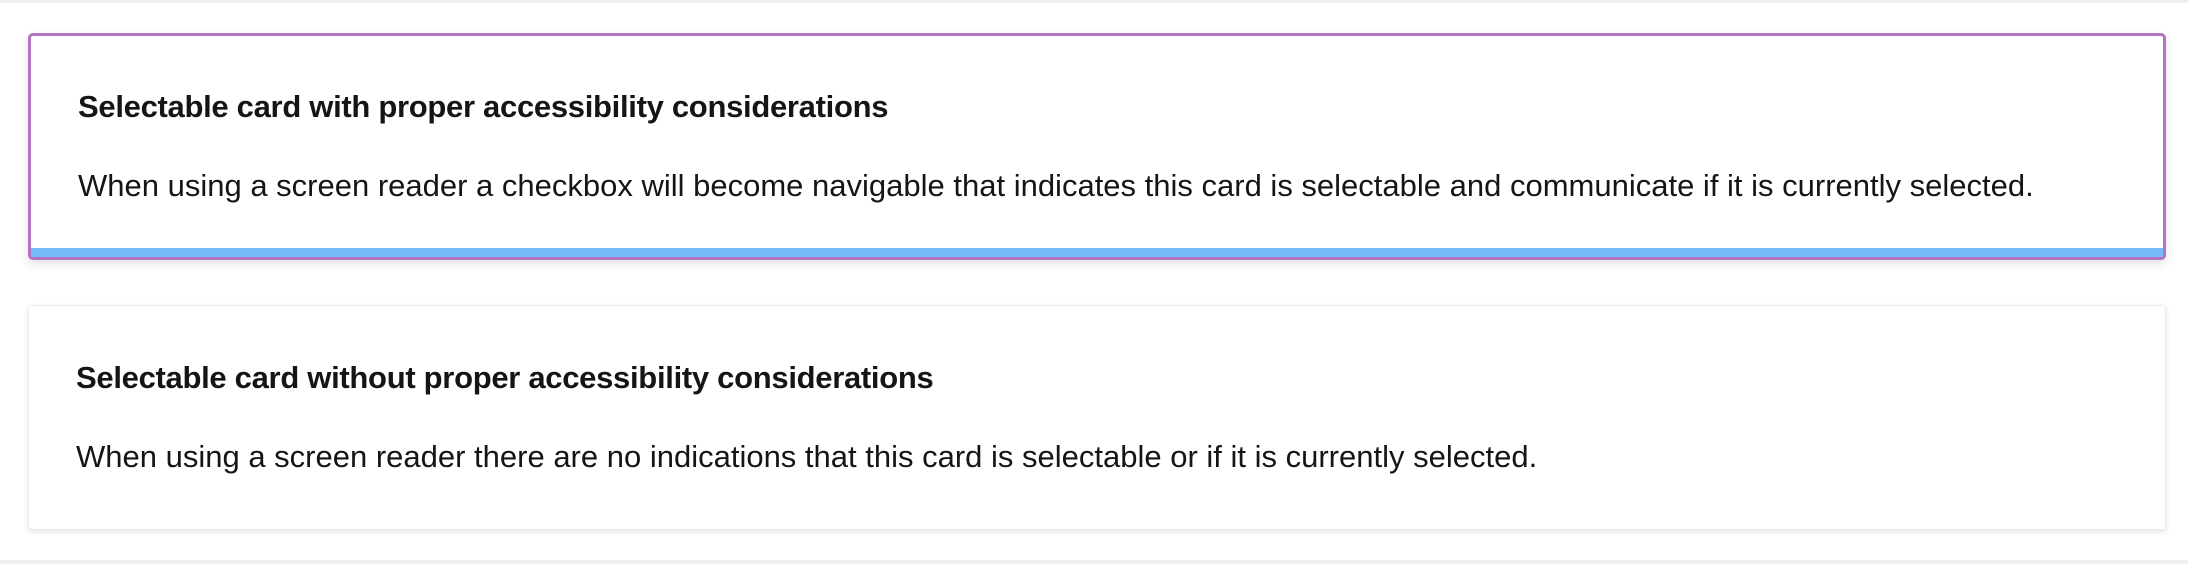  What do you see at coordinates (1094, 1) in the screenshot?
I see `top-divider` at bounding box center [1094, 1].